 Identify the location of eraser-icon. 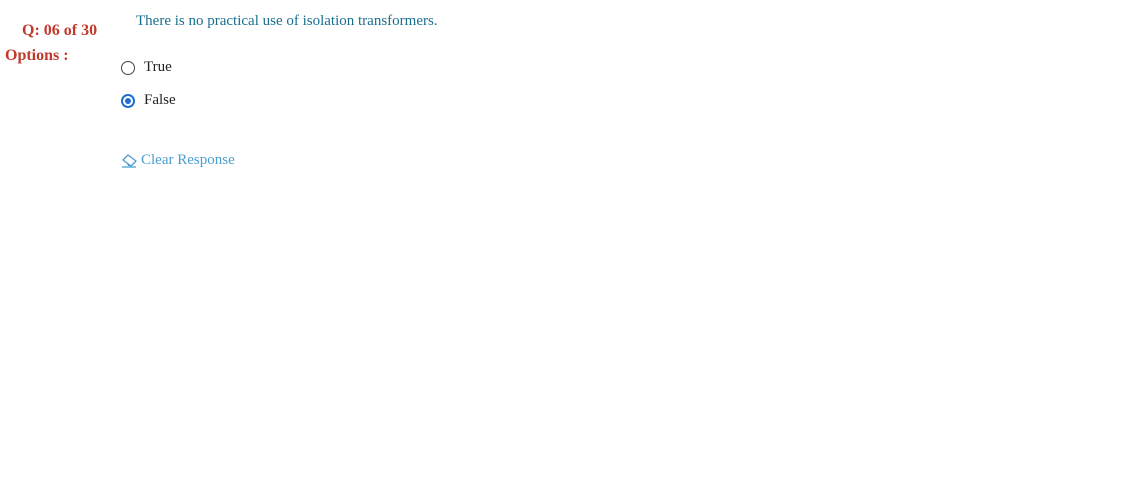
(129, 160).